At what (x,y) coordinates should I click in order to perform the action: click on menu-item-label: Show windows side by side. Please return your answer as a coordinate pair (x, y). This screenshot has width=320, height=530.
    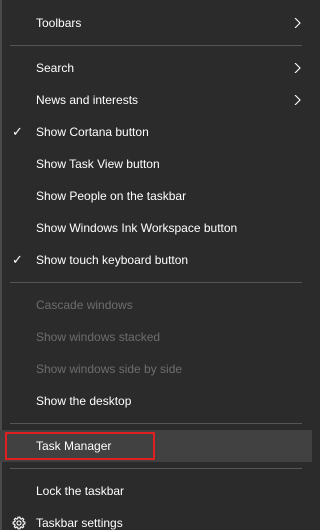
    Looking at the image, I should click on (109, 369).